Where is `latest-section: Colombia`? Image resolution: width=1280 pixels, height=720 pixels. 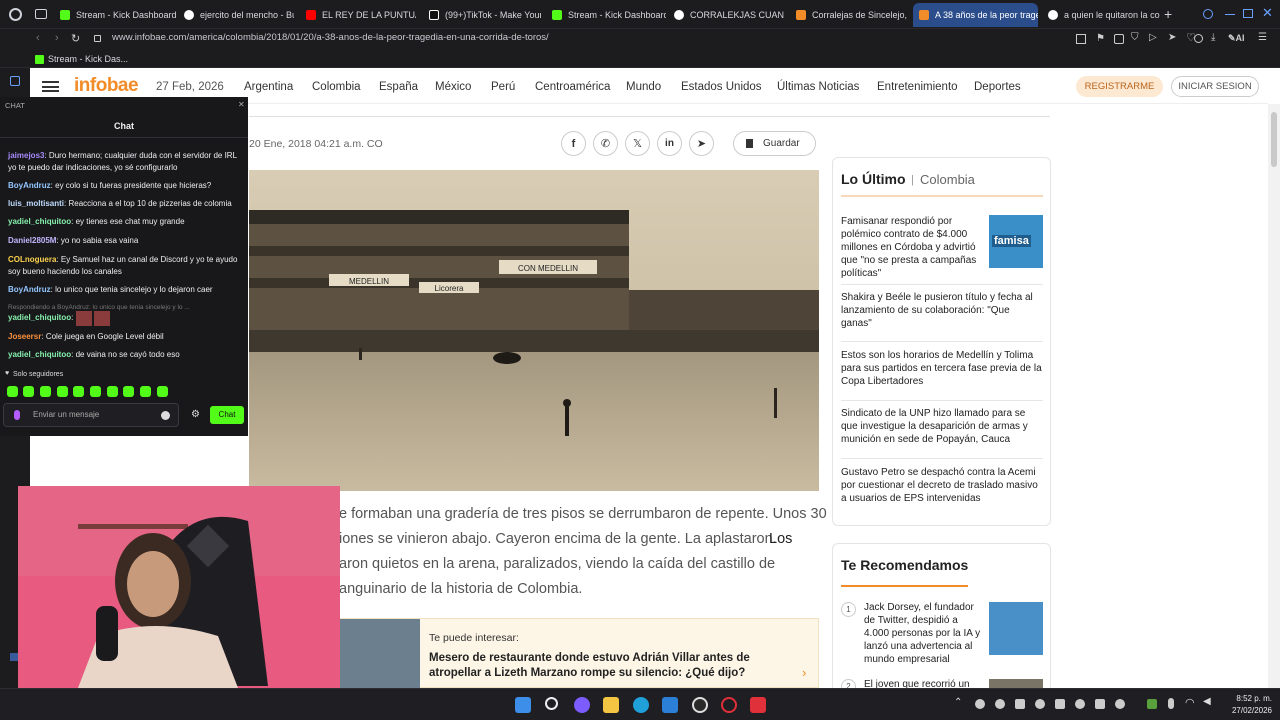 latest-section: Colombia is located at coordinates (947, 179).